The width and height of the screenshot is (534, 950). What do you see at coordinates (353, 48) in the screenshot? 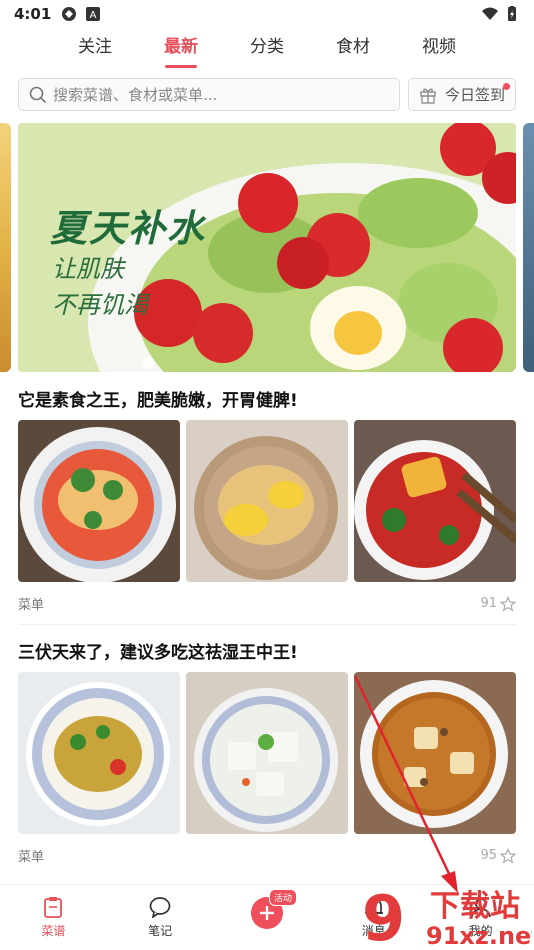
I see `tab-ingredients: 食材` at bounding box center [353, 48].